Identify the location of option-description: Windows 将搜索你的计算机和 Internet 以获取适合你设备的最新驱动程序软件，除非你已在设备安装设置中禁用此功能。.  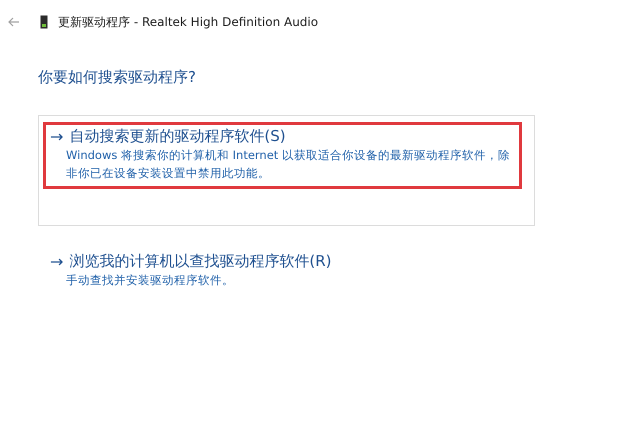
(288, 164).